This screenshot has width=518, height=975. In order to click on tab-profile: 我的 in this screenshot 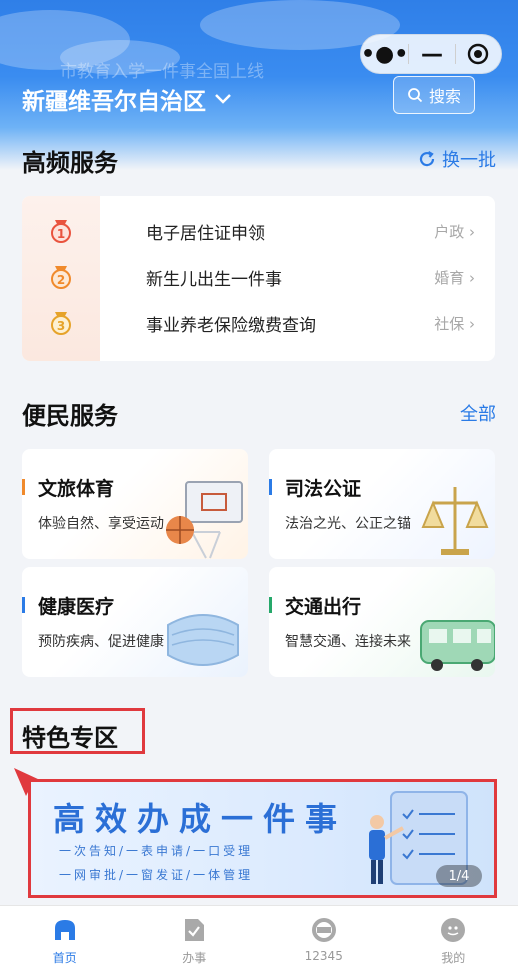, I will do `click(453, 940)`.